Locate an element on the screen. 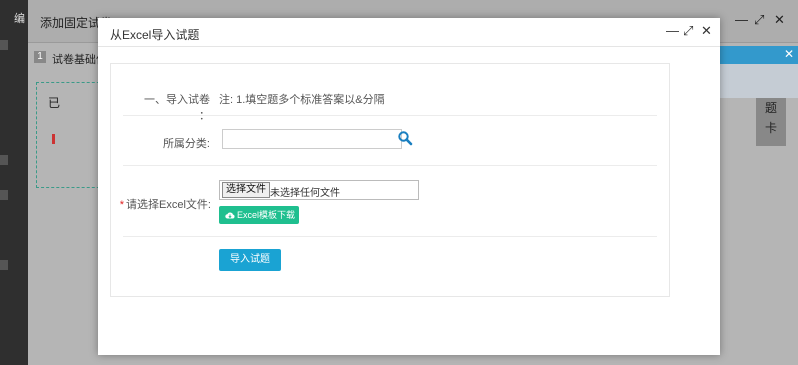  import-note: 注: 1.填空题多个标准答案以&分隔 is located at coordinates (302, 100).